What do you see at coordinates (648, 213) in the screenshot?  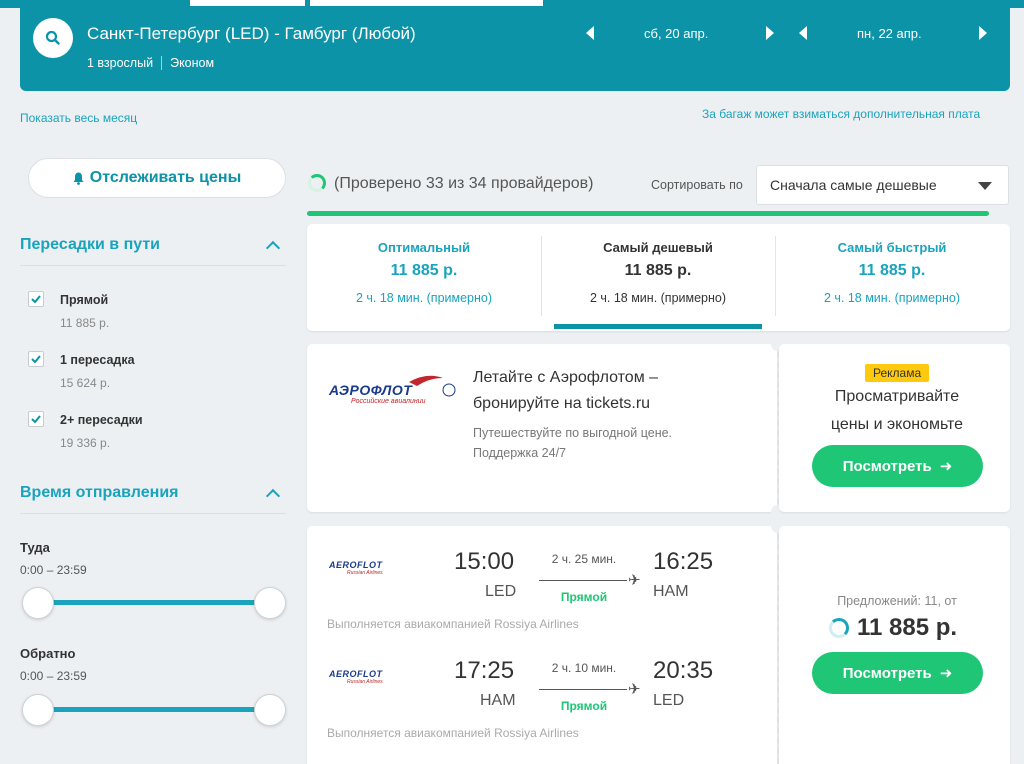 I see `search-progress-bar` at bounding box center [648, 213].